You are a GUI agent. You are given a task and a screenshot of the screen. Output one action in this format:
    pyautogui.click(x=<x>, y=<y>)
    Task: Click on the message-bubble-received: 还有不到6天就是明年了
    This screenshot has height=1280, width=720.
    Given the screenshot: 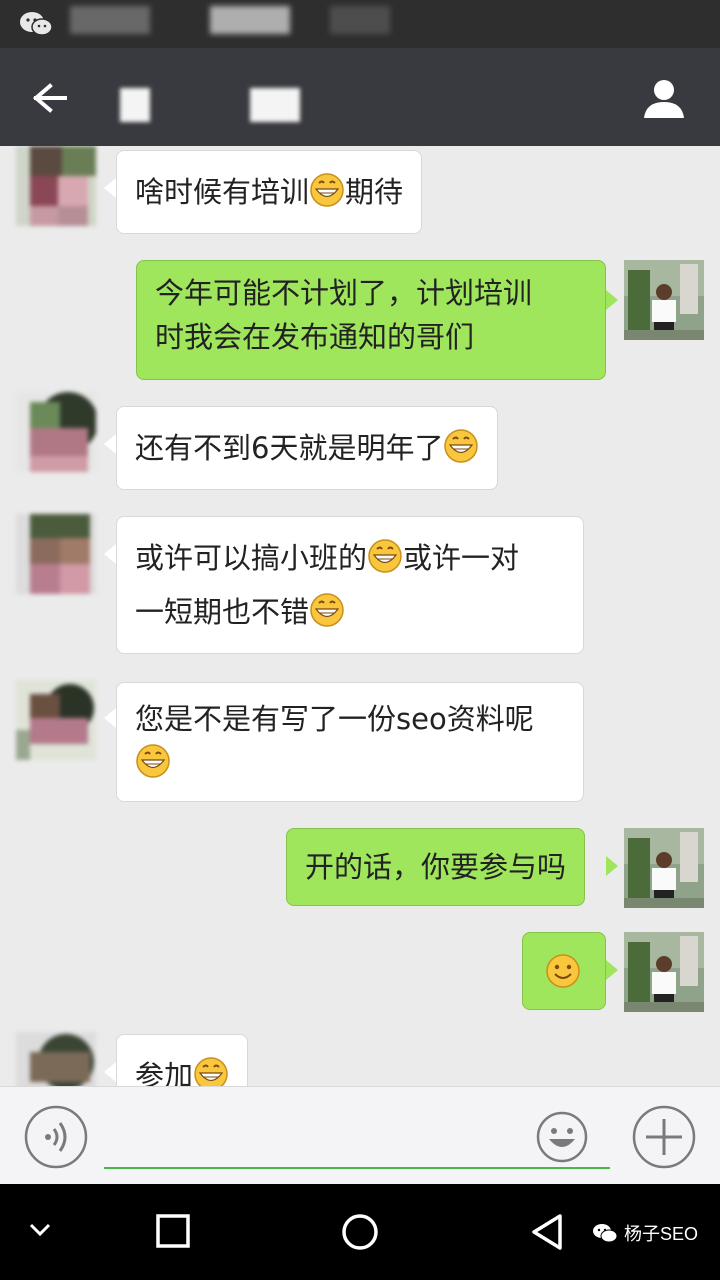 What is the action you would take?
    pyautogui.click(x=307, y=448)
    